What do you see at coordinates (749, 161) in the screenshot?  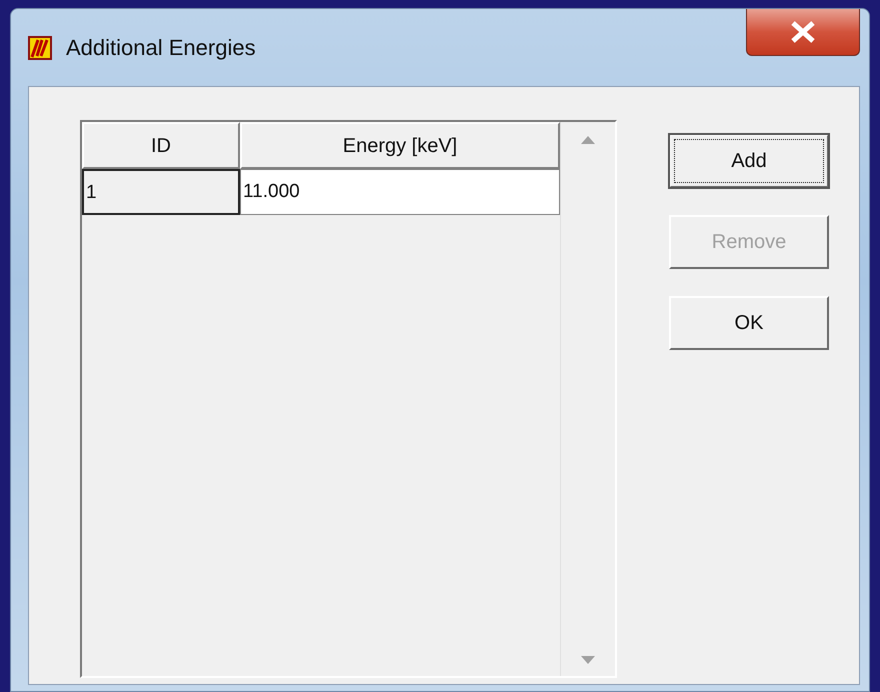 I see `dialog-button: Add` at bounding box center [749, 161].